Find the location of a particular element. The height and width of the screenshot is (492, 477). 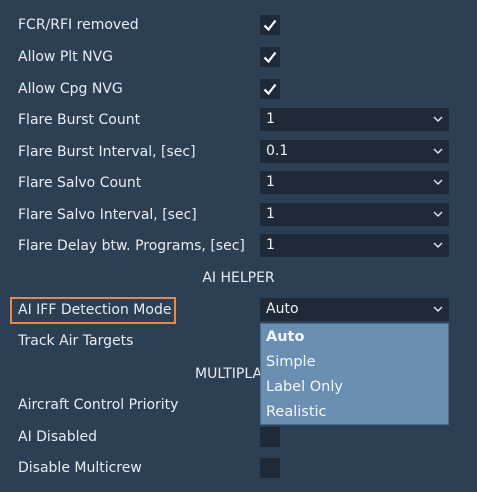

setting-row-fcr-rfi-removed: FCR/RFI removed is located at coordinates (238, 25).